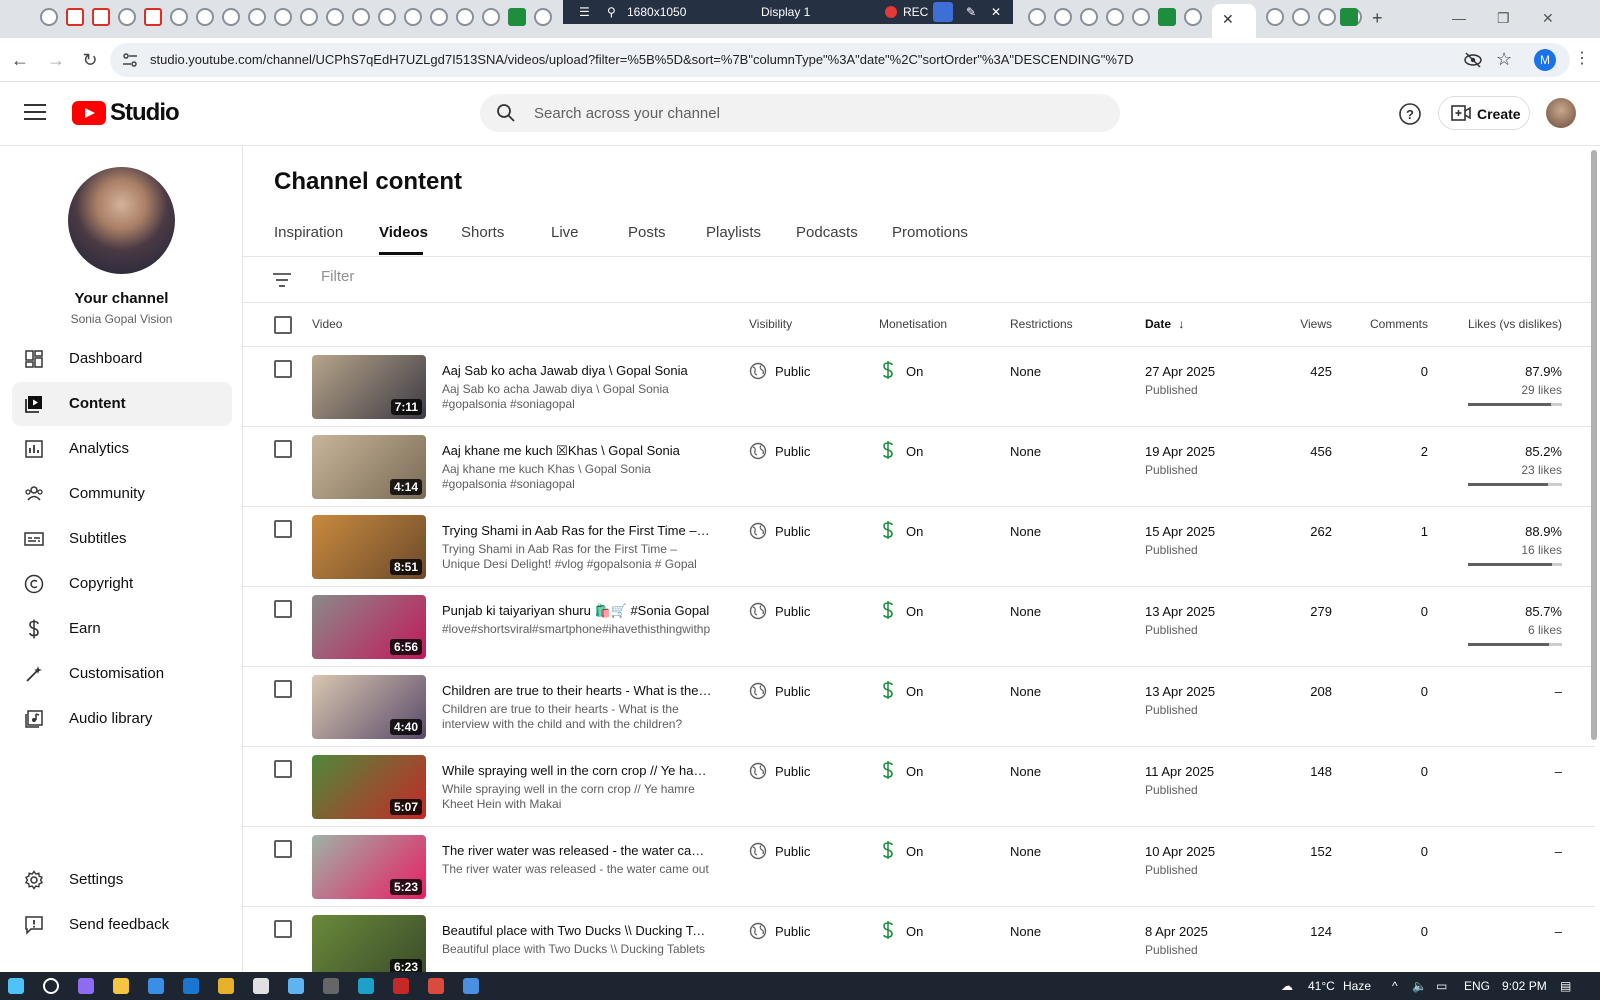 This screenshot has width=1600, height=1000. What do you see at coordinates (482, 232) in the screenshot?
I see `tab-shorts: Shorts` at bounding box center [482, 232].